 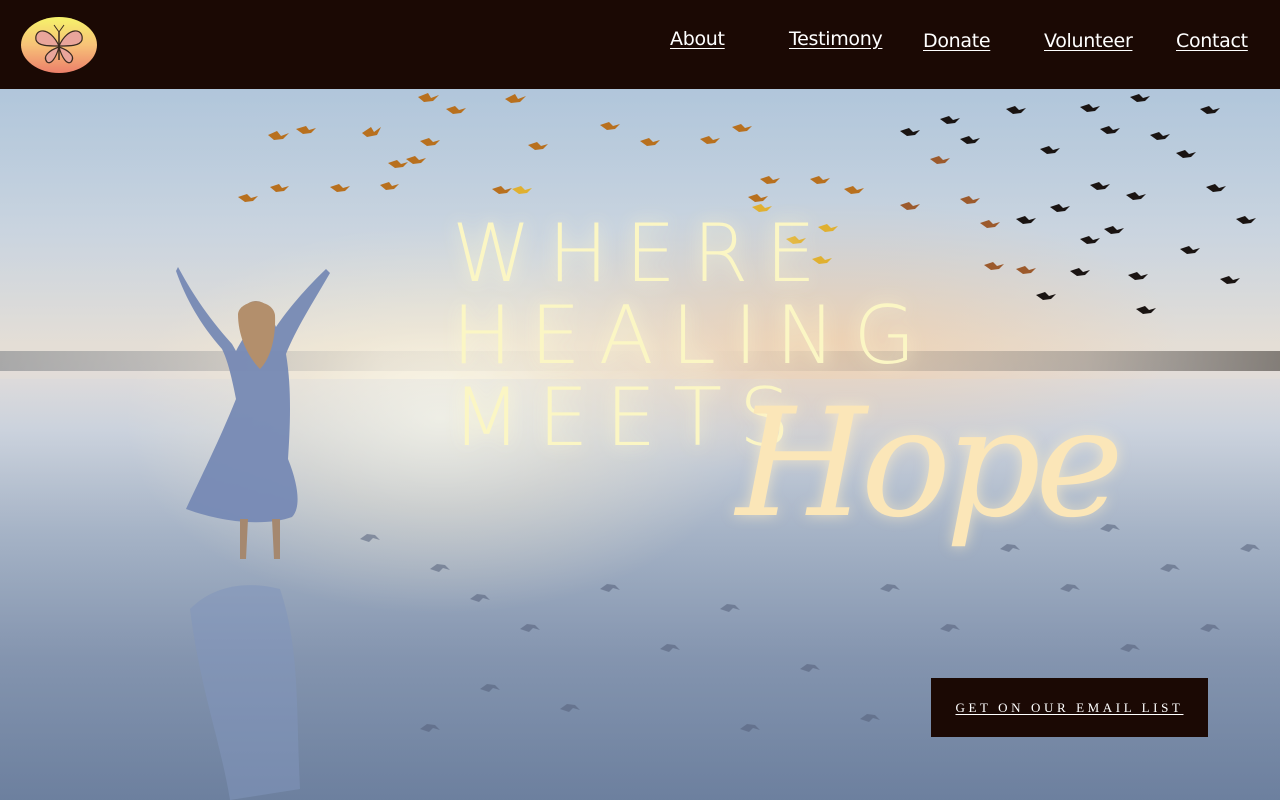 I want to click on flying-birds, so click(x=551, y=147).